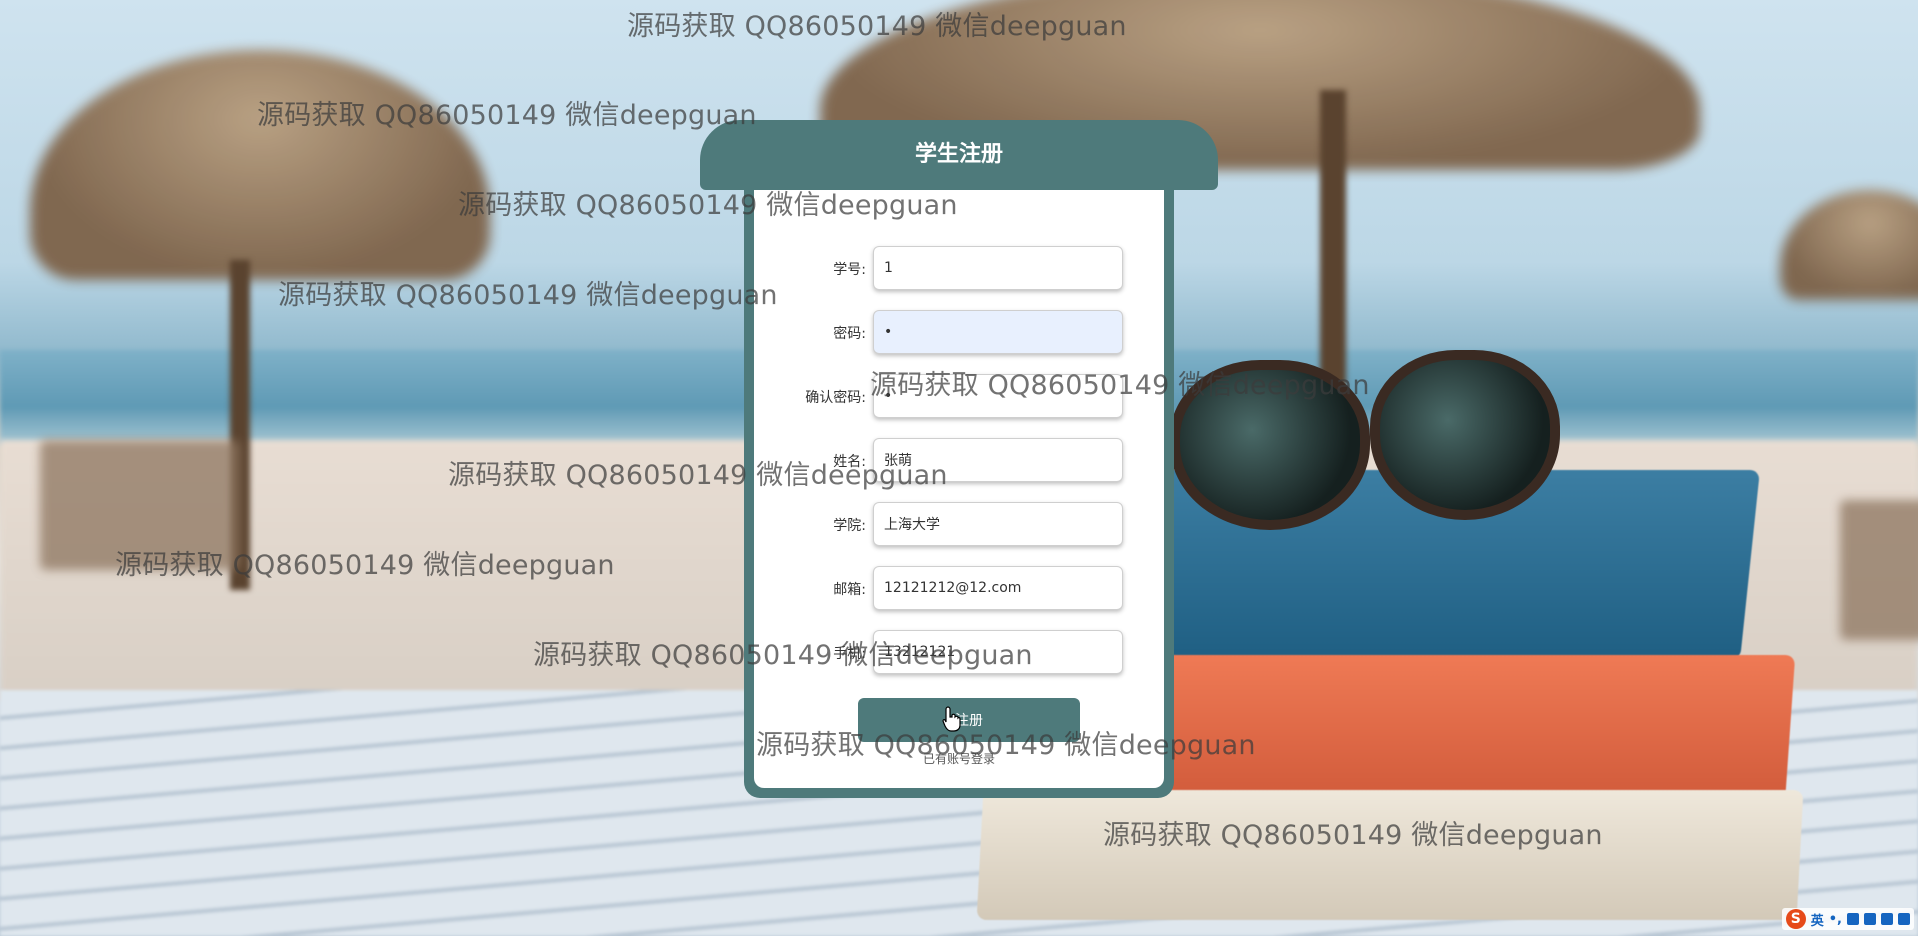 This screenshot has width=1918, height=936. I want to click on phone-label: 手机:, so click(849, 654).